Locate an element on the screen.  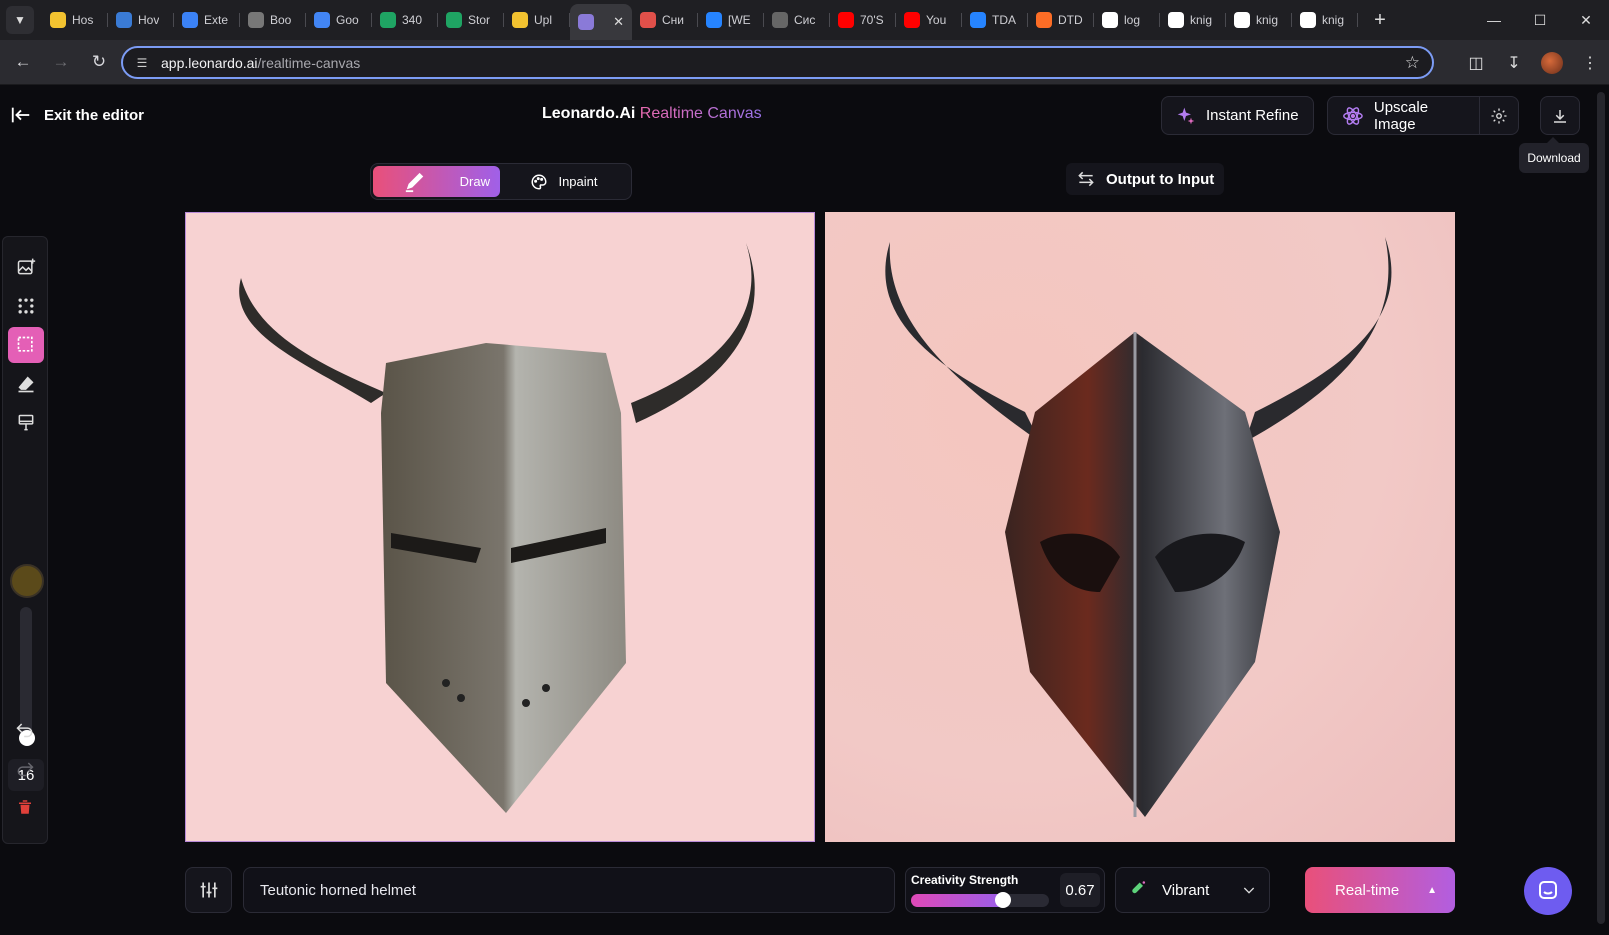
browser-tab-label: [WE is located at coordinates (739, 20).